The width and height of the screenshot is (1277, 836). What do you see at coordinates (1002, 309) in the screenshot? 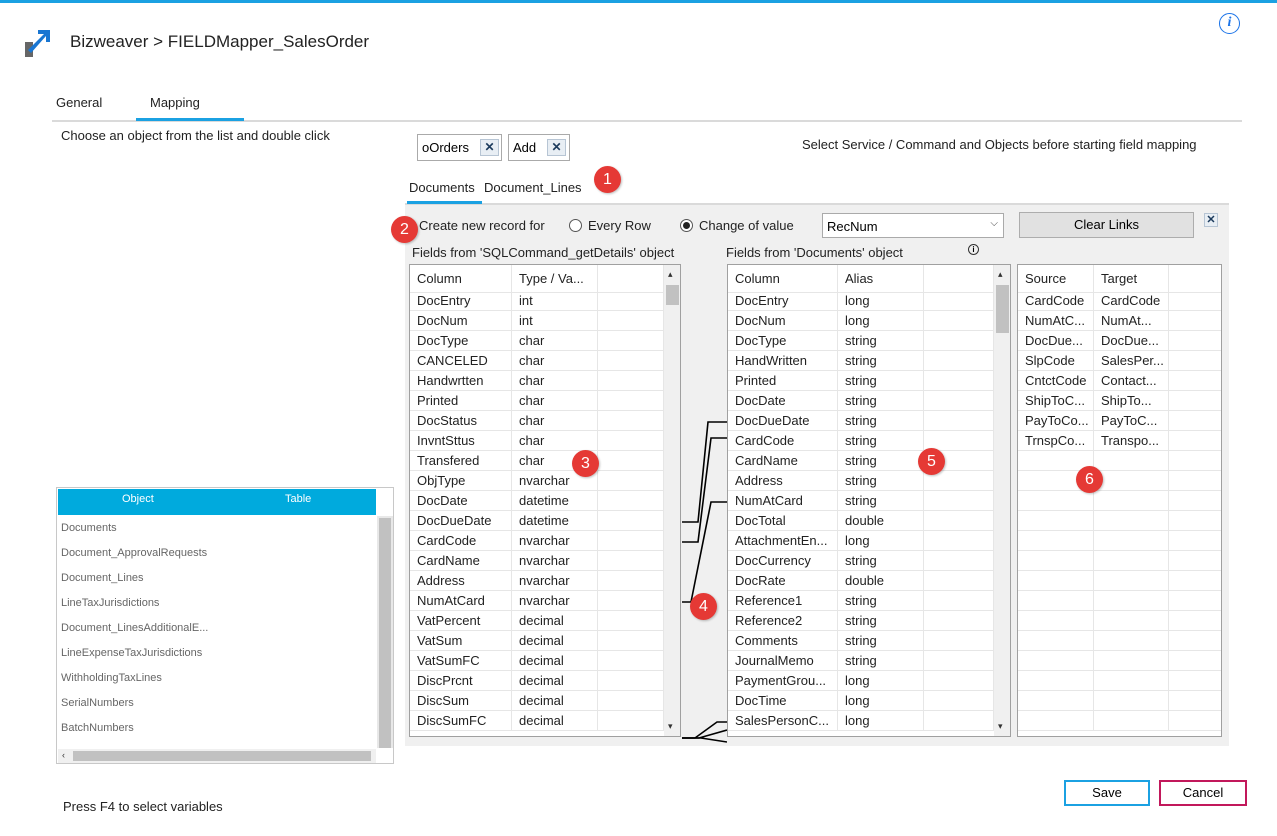
I see `target-grid-scroll-thumb` at bounding box center [1002, 309].